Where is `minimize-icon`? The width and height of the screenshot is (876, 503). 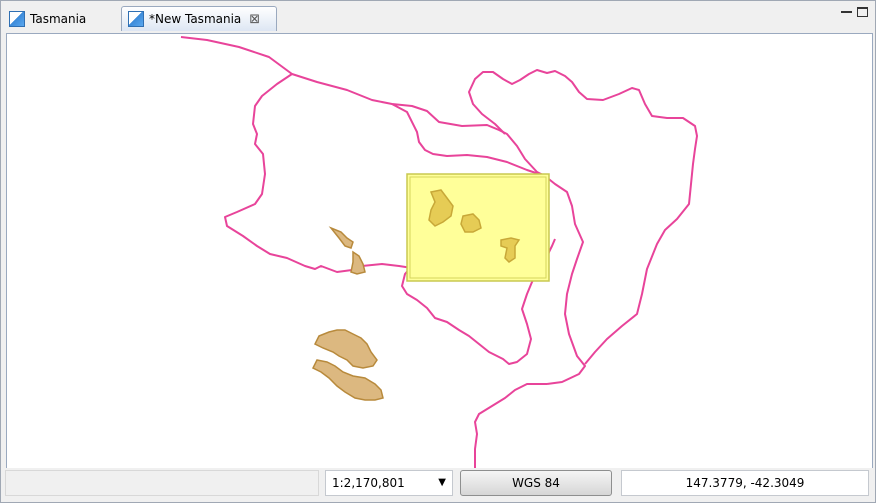 minimize-icon is located at coordinates (846, 10).